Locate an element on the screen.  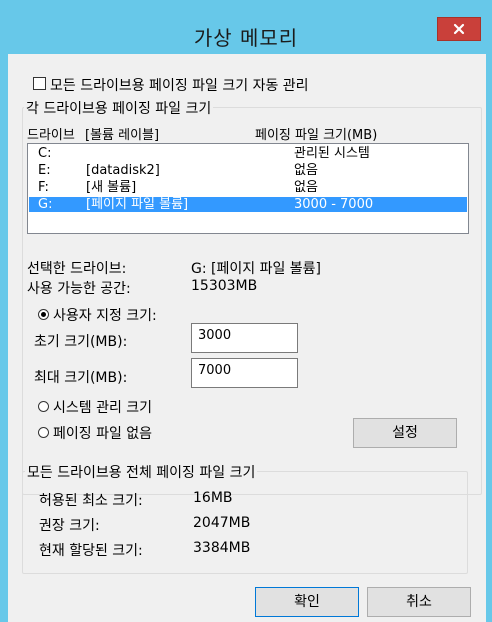
drive-row-f: F: [새 볼륨] 없음 is located at coordinates (248, 187).